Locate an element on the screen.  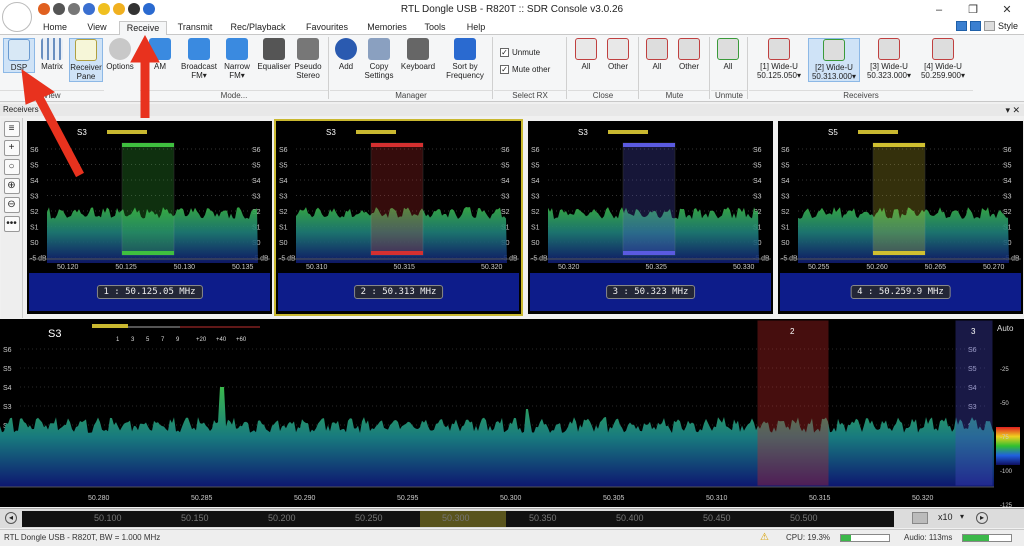
receiver-2-button: [2] Wide-U 50.313.000▾ is located at coordinates (834, 60).